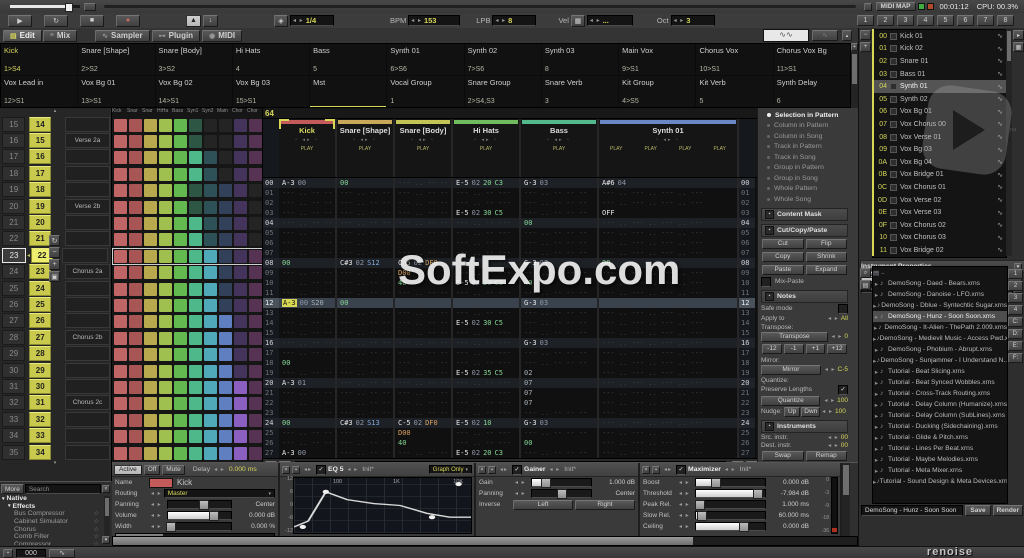 This screenshot has width=1024, height=558. Describe the element at coordinates (668, 469) in the screenshot. I see `device-move-icons: ◂▸` at that location.